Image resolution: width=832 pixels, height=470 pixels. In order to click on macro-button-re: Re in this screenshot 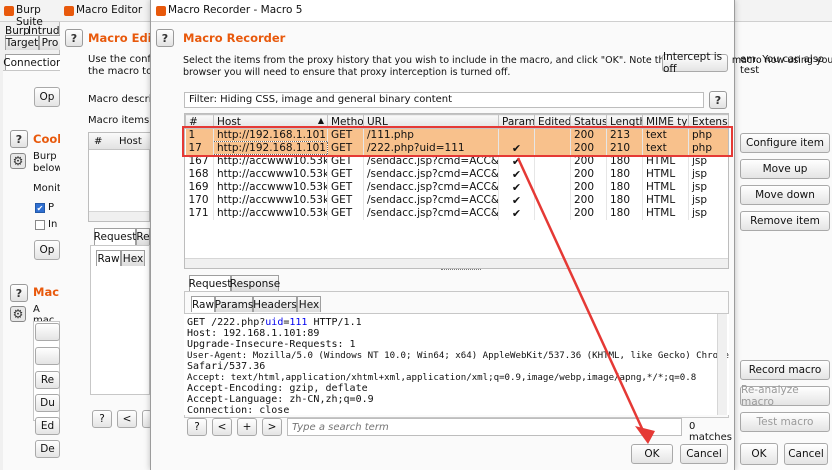, I will do `click(47, 380)`.